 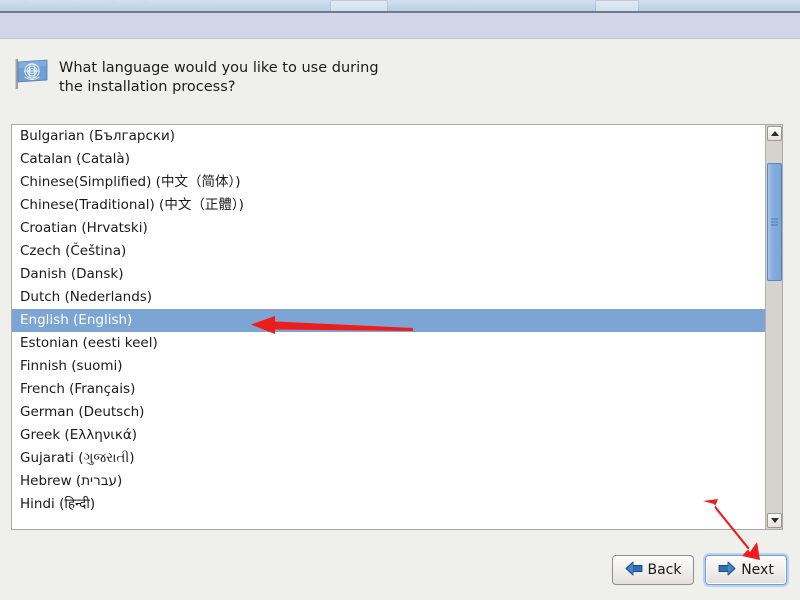 I want to click on list-item-selected: English (English), so click(x=388, y=320).